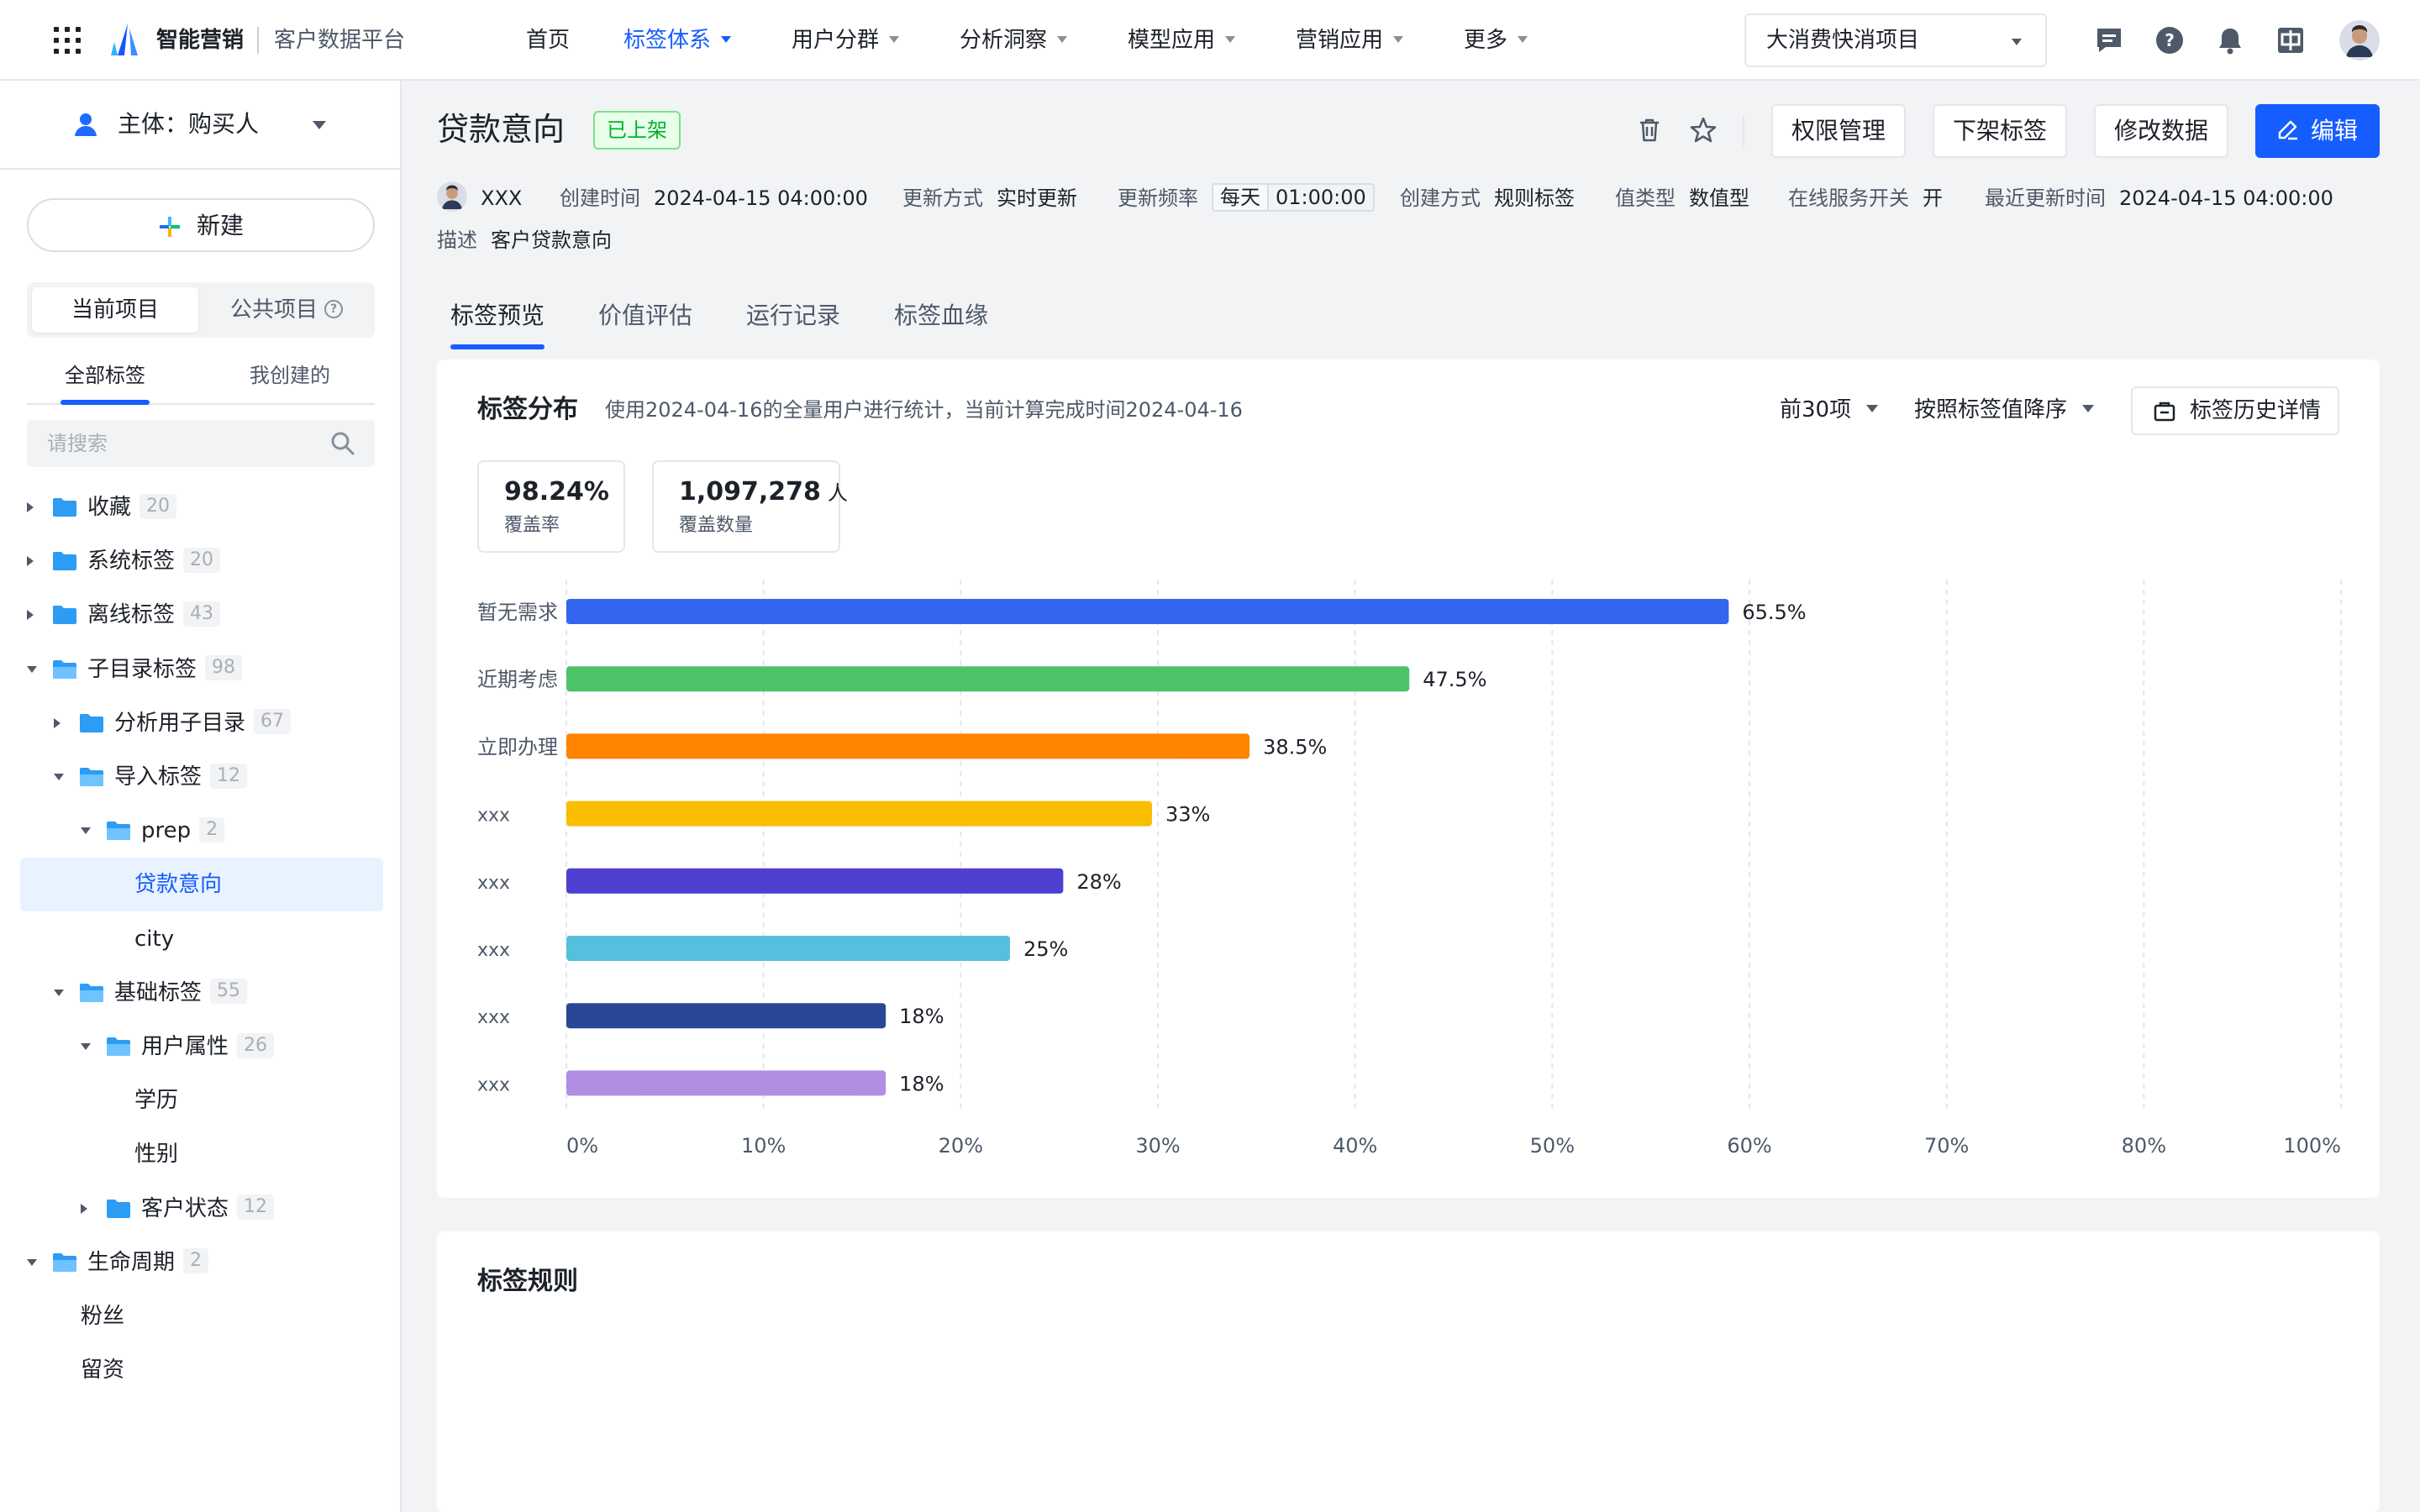 The height and width of the screenshot is (1512, 2420). I want to click on tab-all-tags: 全部标签, so click(105, 381).